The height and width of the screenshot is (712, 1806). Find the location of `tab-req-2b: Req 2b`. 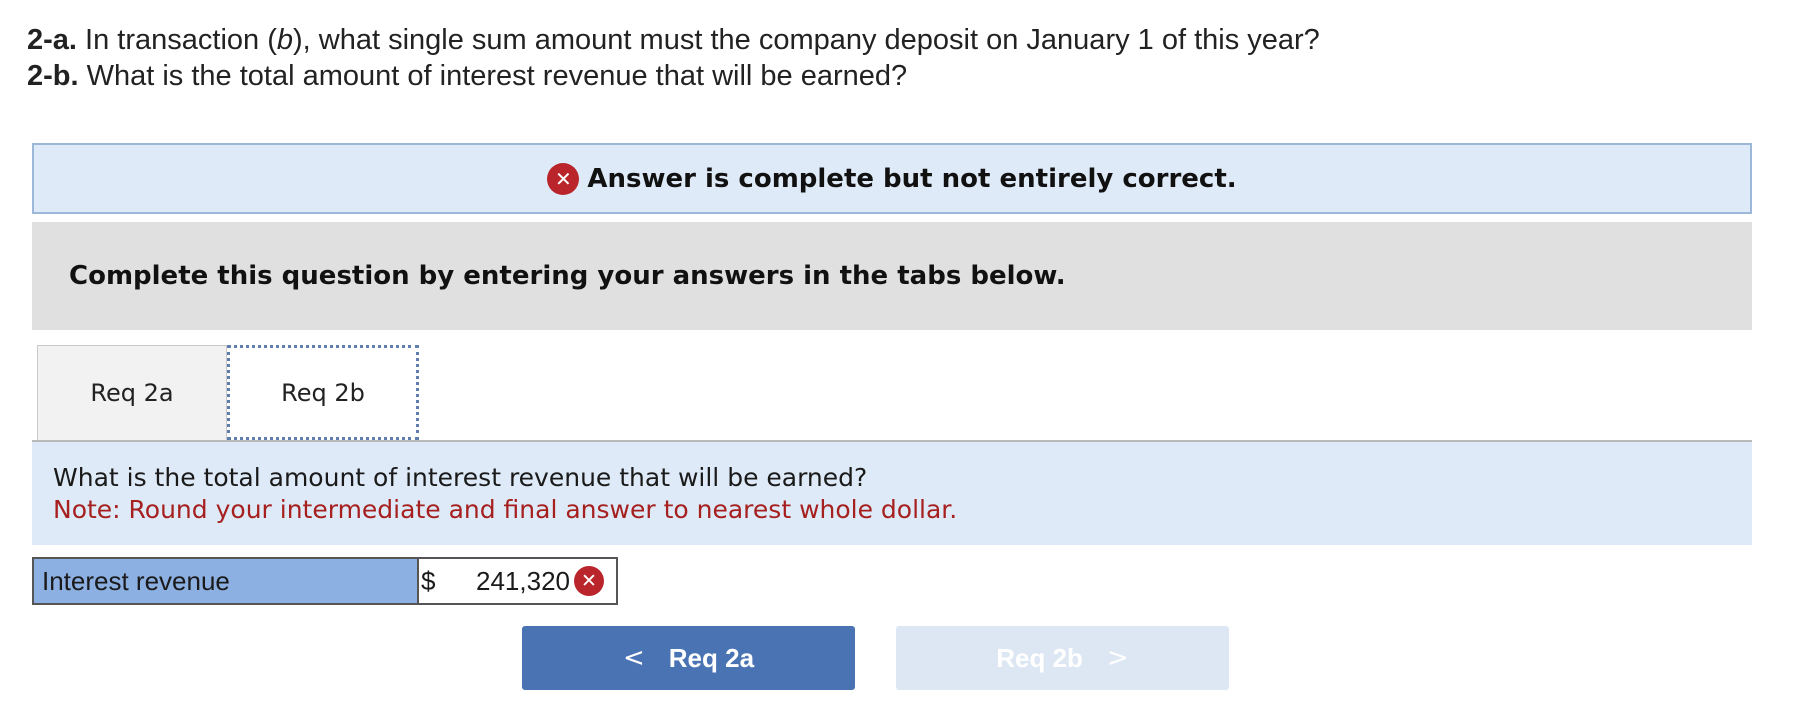

tab-req-2b: Req 2b is located at coordinates (323, 392).